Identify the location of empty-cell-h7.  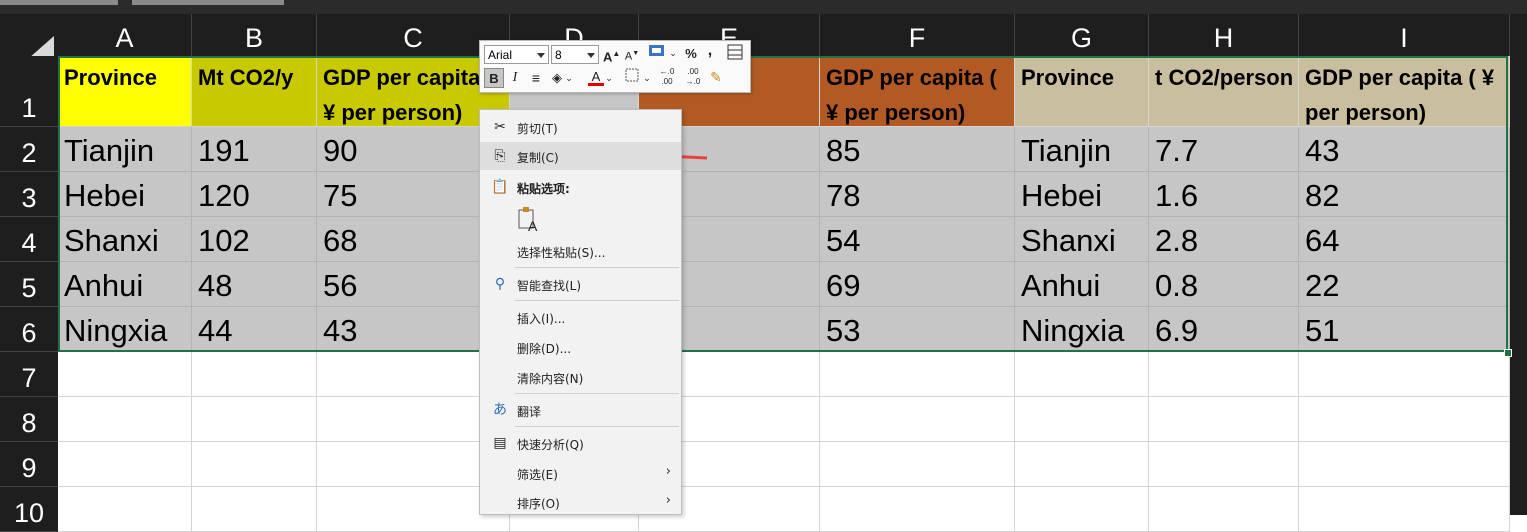
(1224, 374).